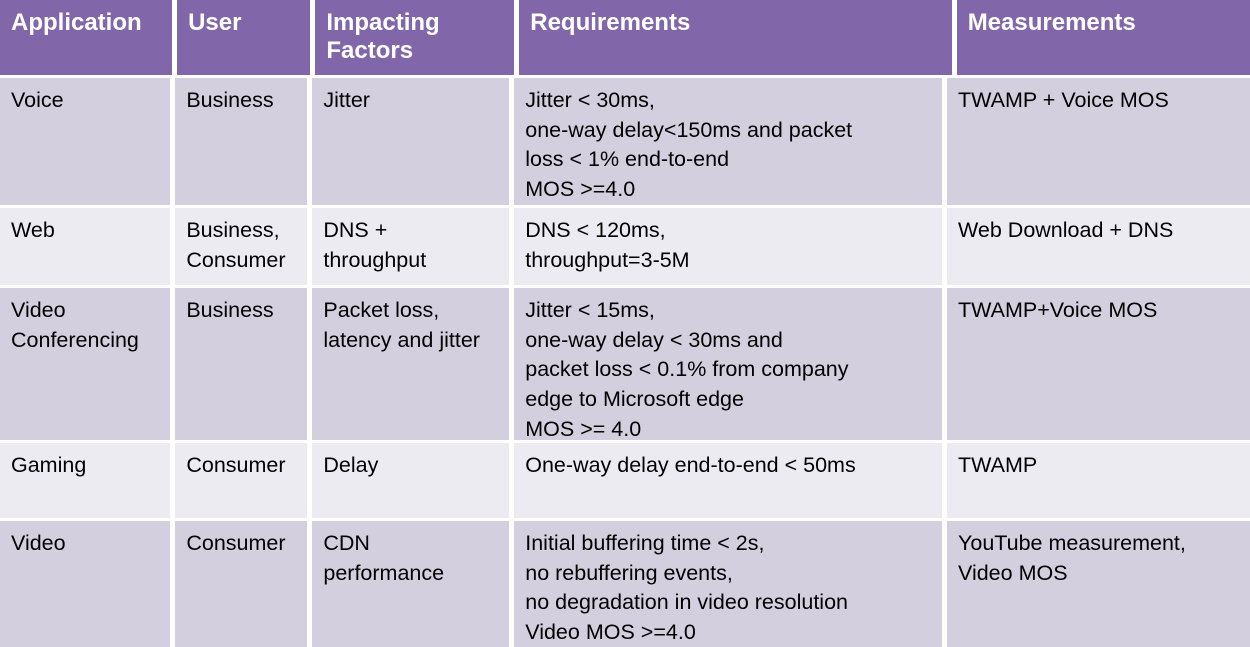 Image resolution: width=1250 pixels, height=647 pixels. I want to click on cell-measurements: YouTube measurement, Video MOS, so click(1098, 584).